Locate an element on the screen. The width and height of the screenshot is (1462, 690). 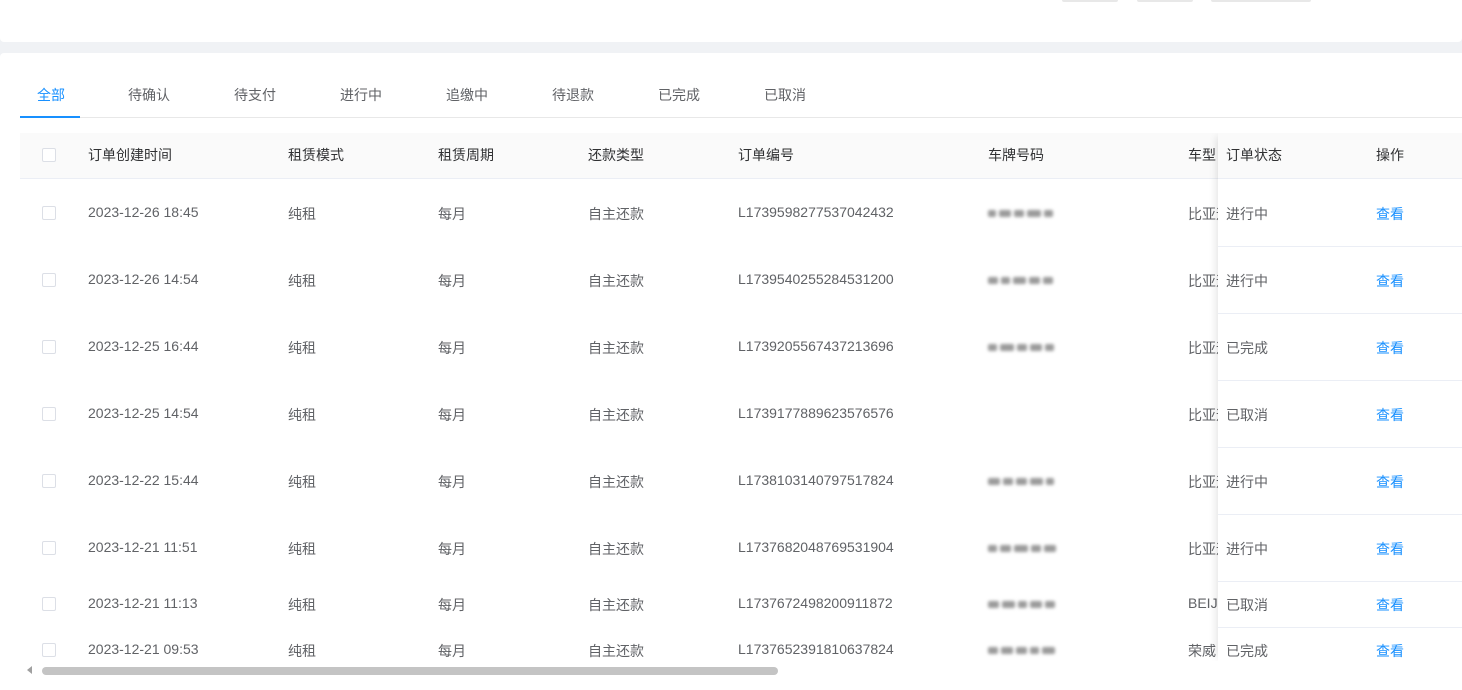
column-header-cycle: 租赁周期 is located at coordinates (466, 155).